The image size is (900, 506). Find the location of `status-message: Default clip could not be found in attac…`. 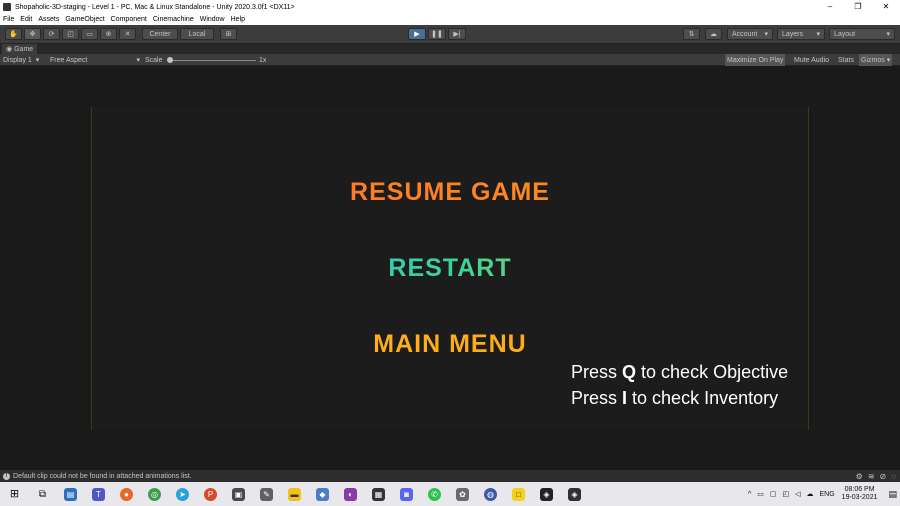

status-message: Default clip could not be found in attac… is located at coordinates (102, 476).